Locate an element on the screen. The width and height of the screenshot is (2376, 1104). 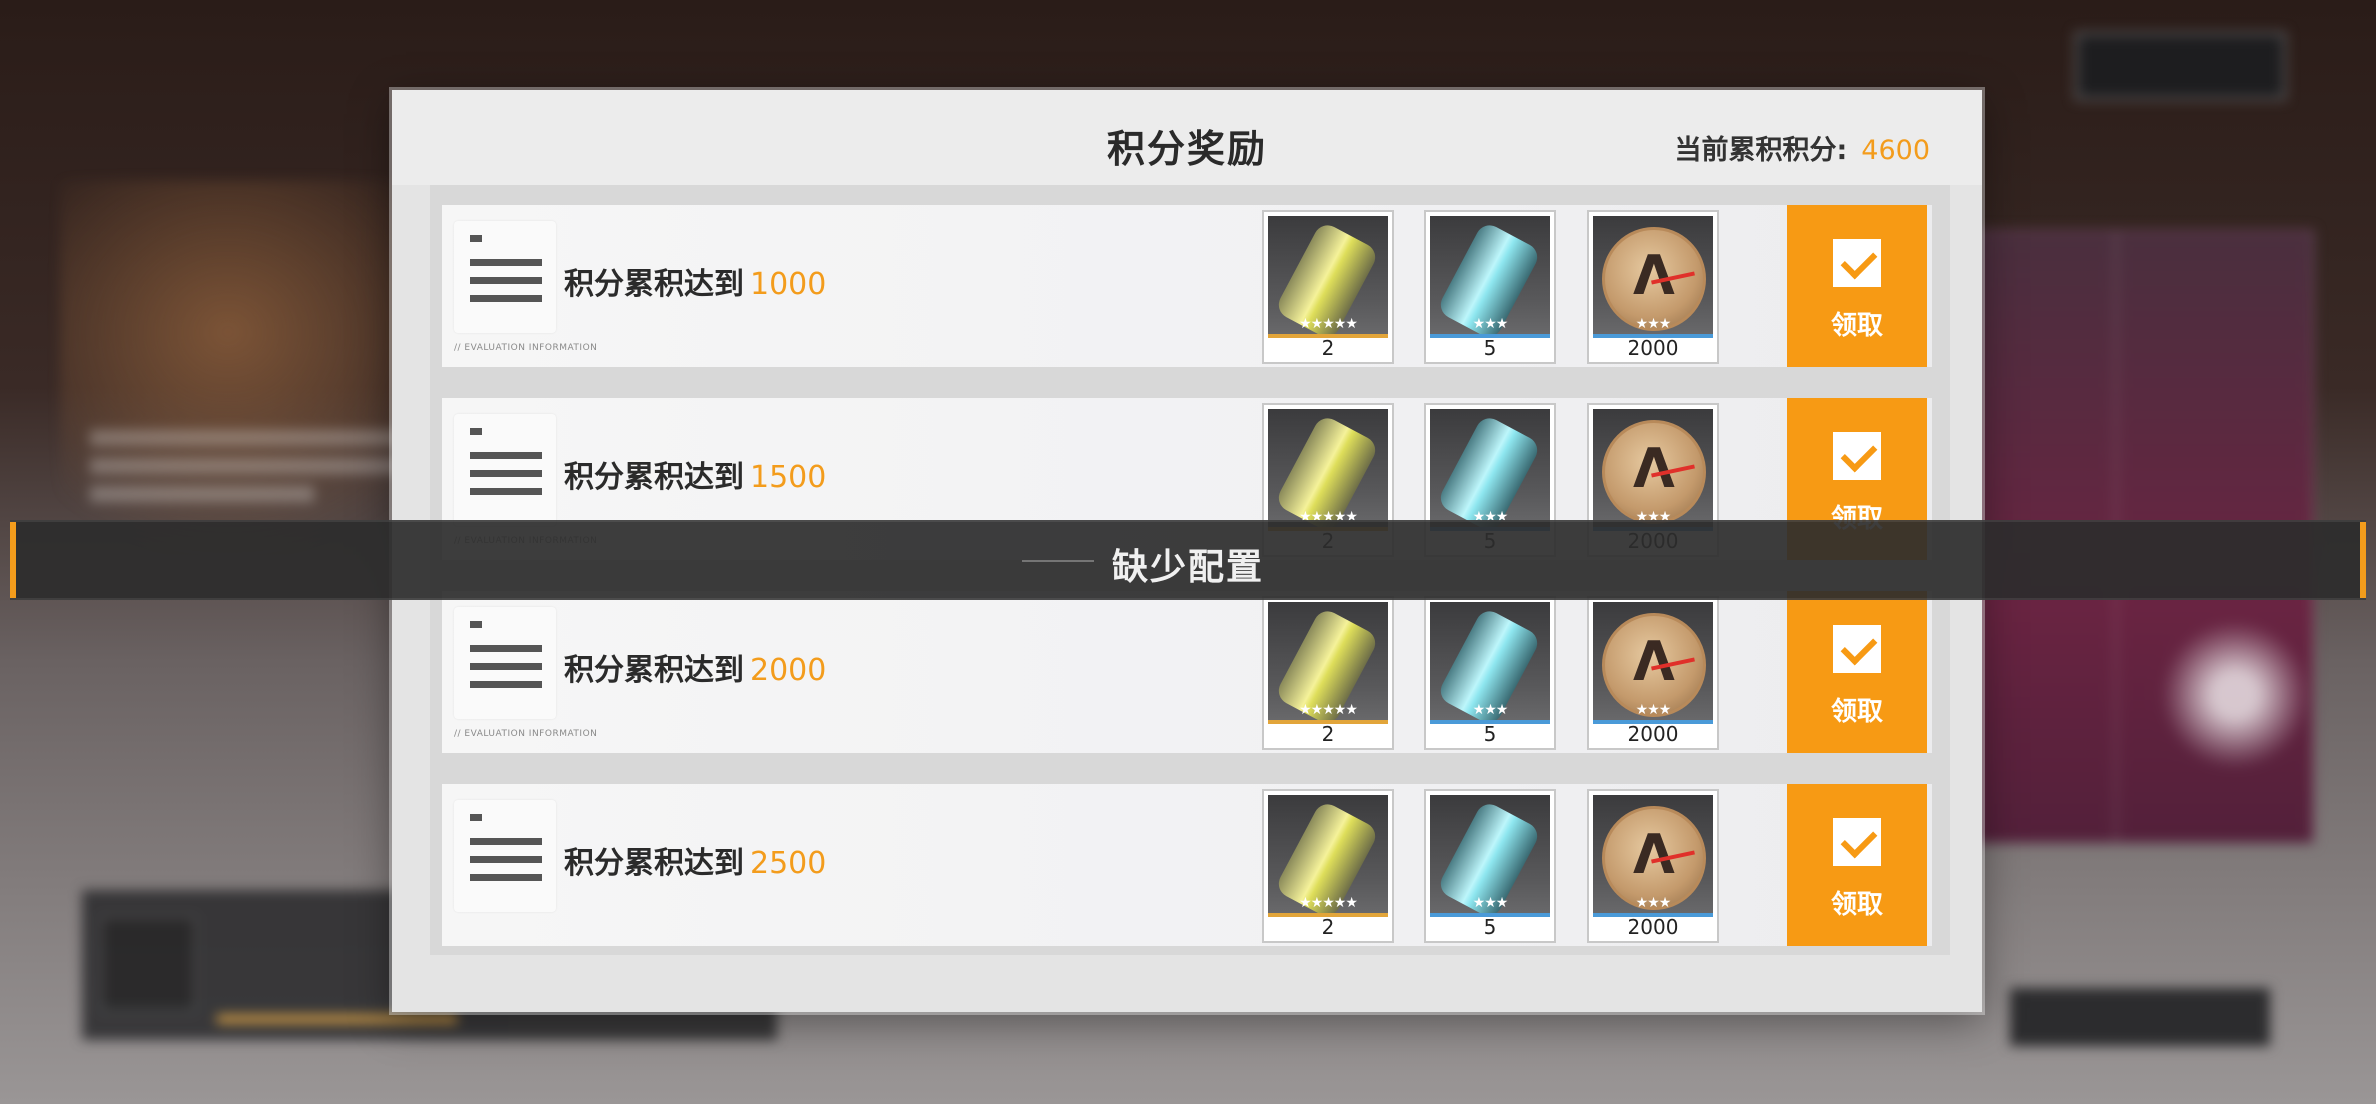
reward-condition: 积分累积达到 1000 is located at coordinates (695, 281).